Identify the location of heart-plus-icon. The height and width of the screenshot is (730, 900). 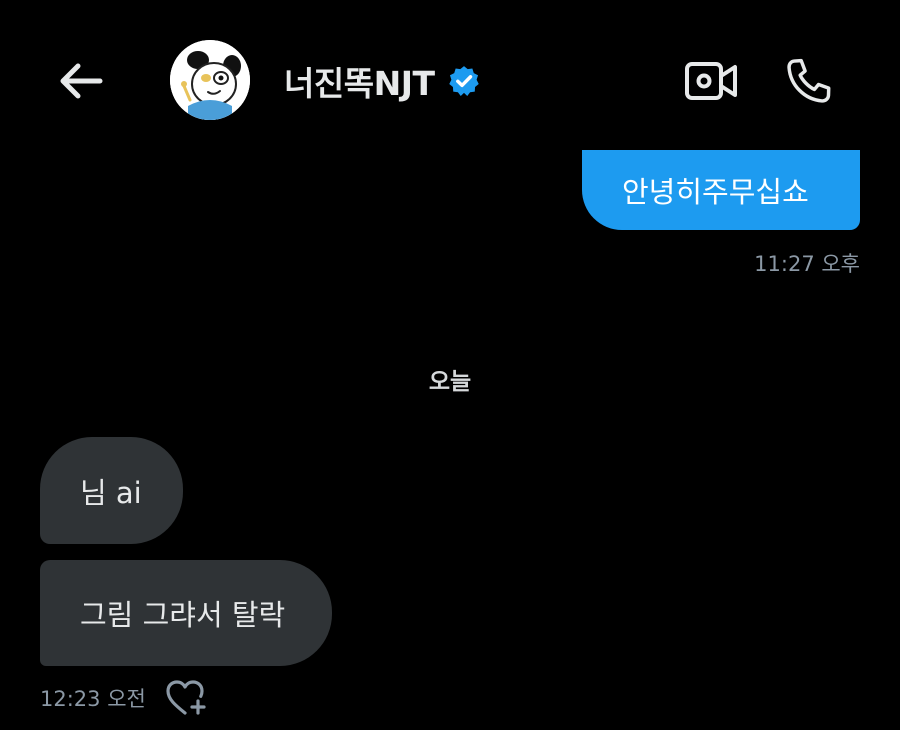
(186, 697).